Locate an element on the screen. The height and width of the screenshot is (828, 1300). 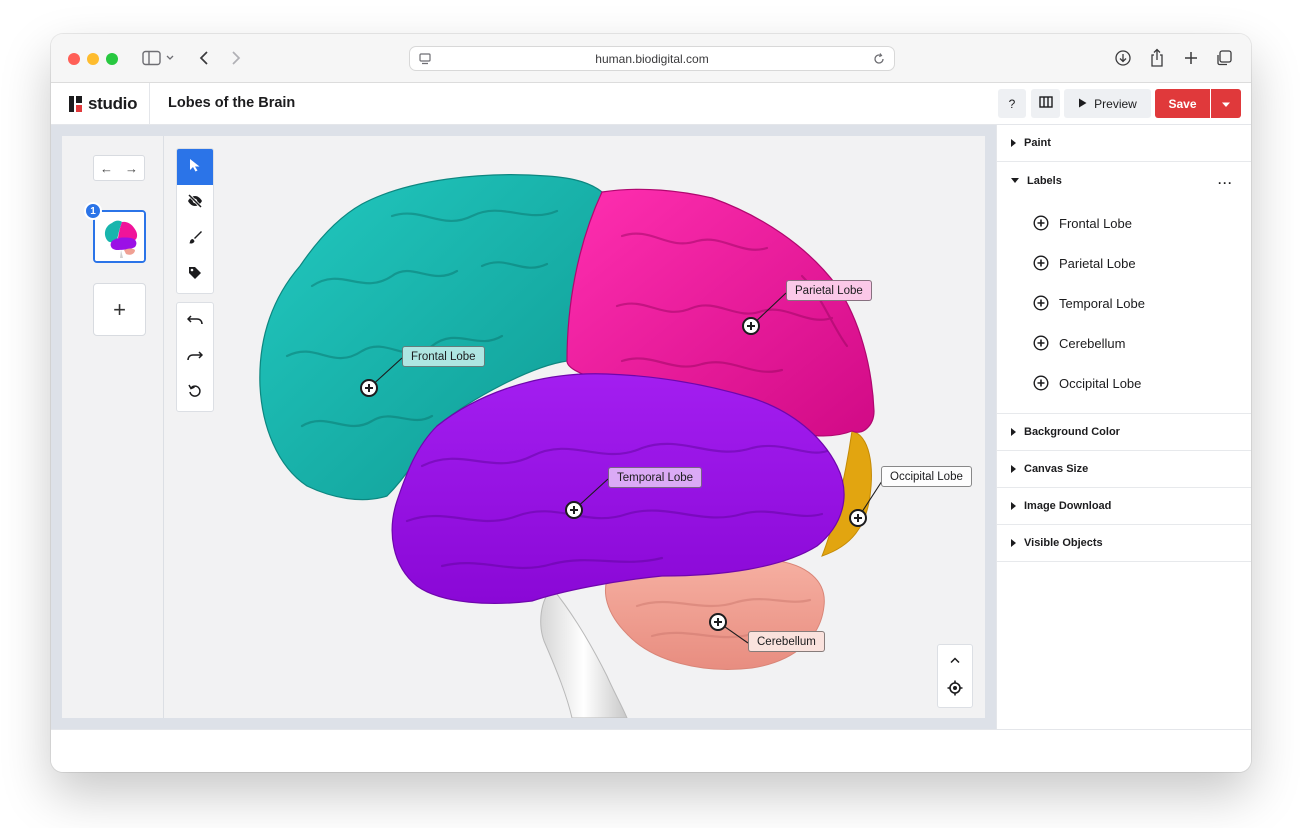
occipital-lobe-pin is located at coordinates (858, 518).